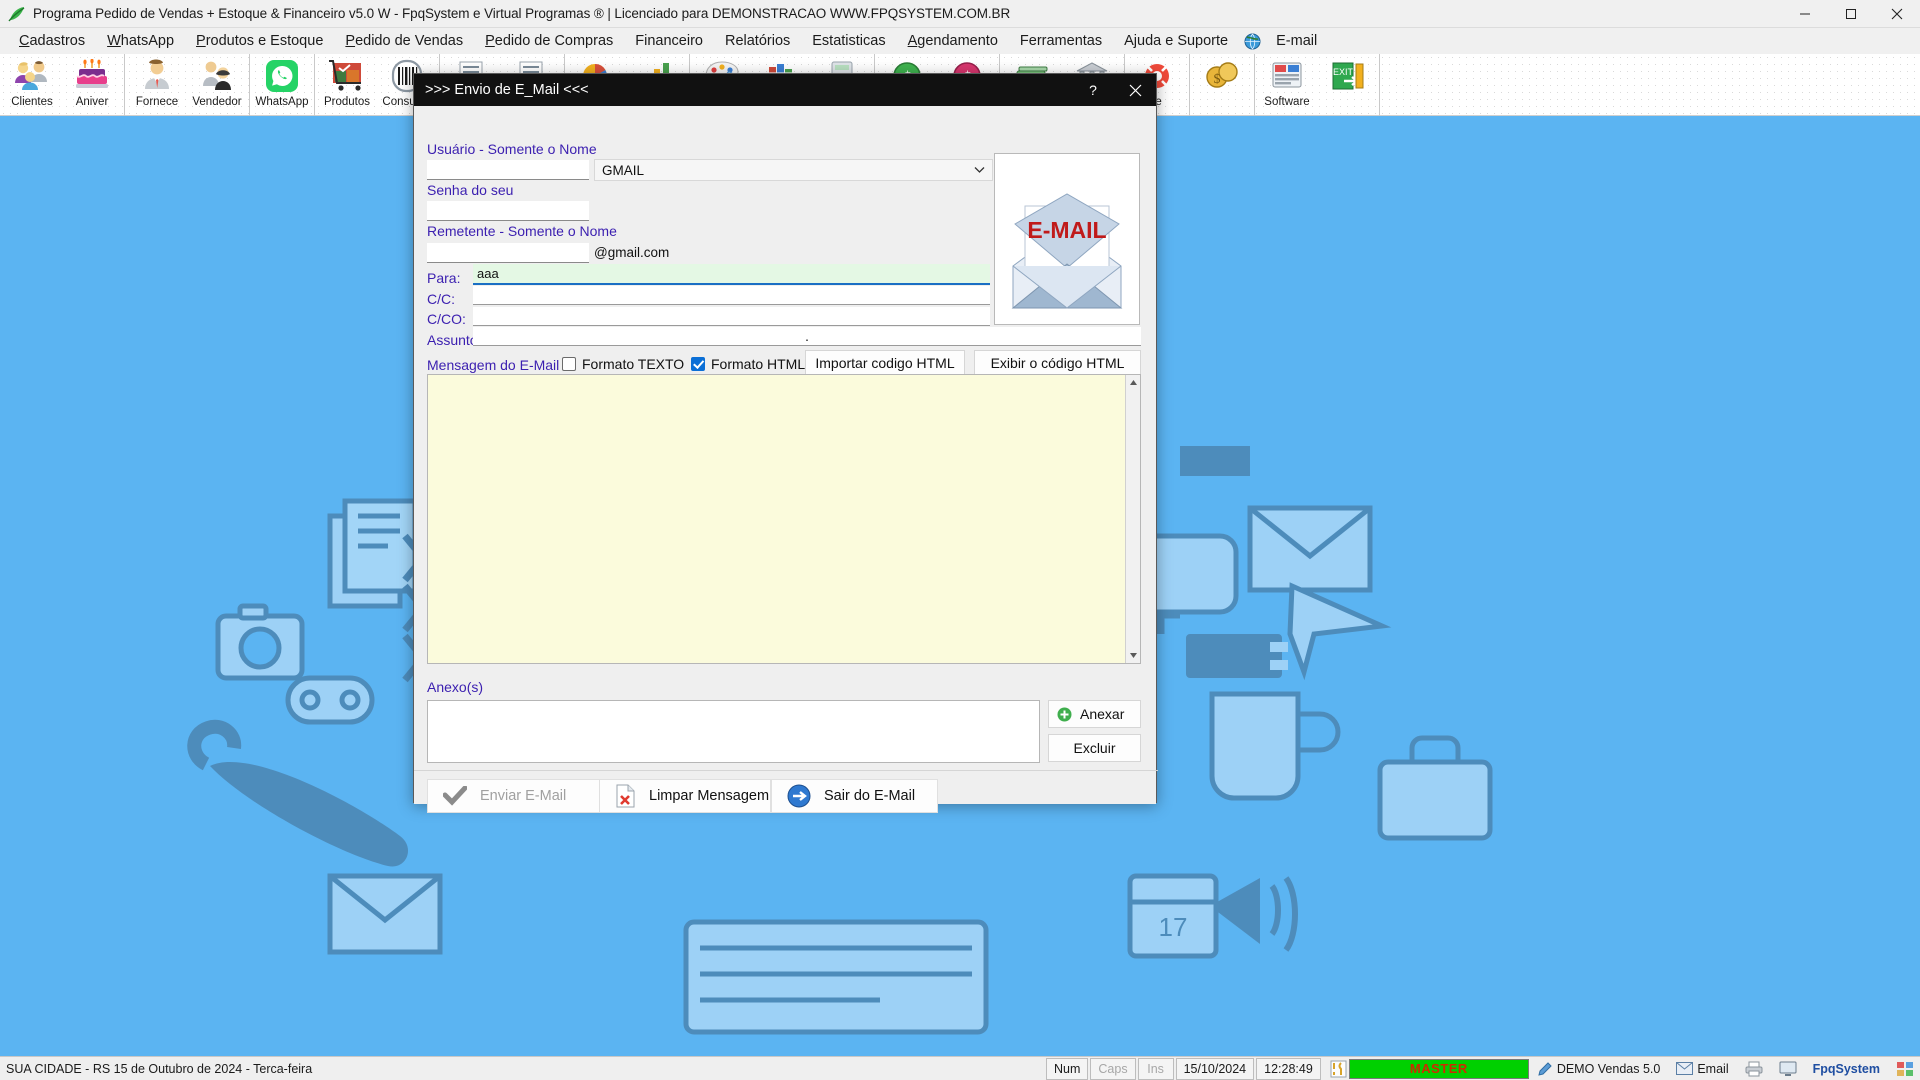 This screenshot has height=1080, width=1920. Describe the element at coordinates (1438, 1068) in the screenshot. I see `status-master-badge: MASTER` at that location.